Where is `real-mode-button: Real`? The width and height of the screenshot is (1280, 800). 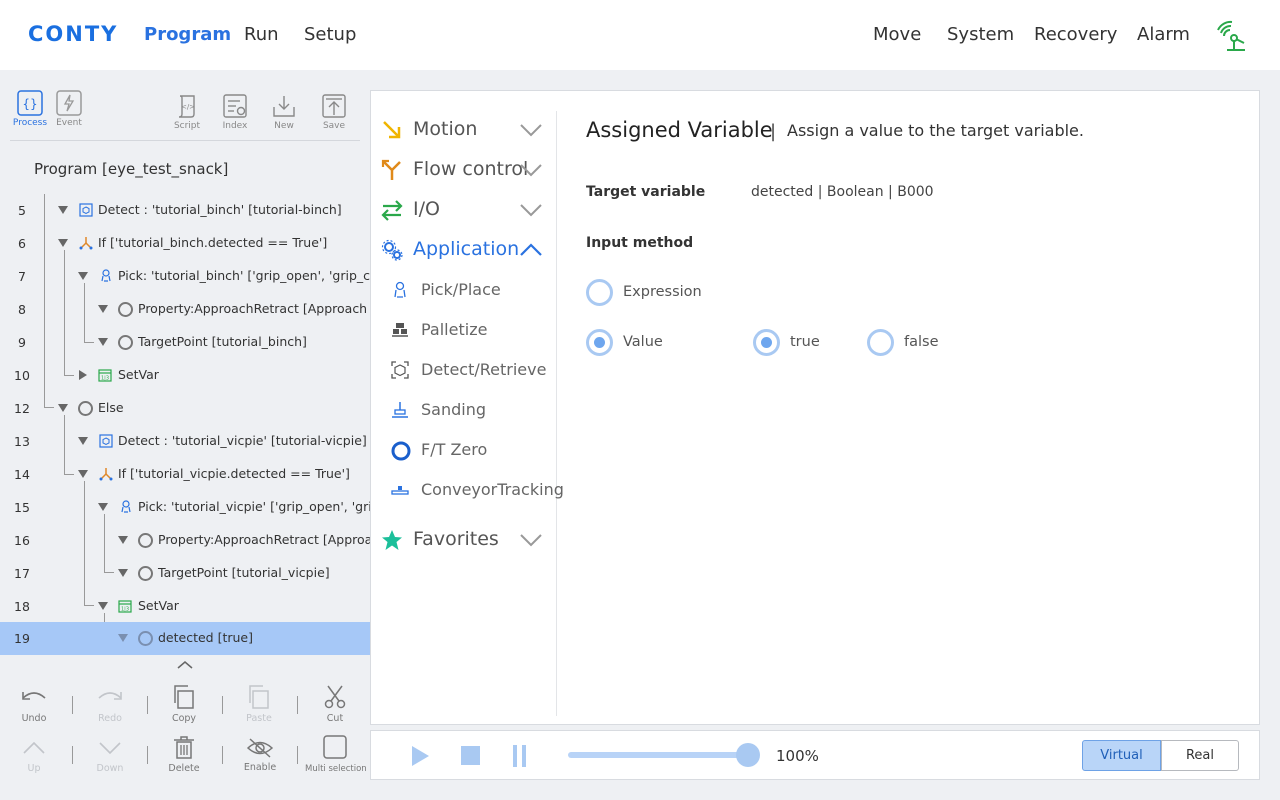 real-mode-button: Real is located at coordinates (1200, 755).